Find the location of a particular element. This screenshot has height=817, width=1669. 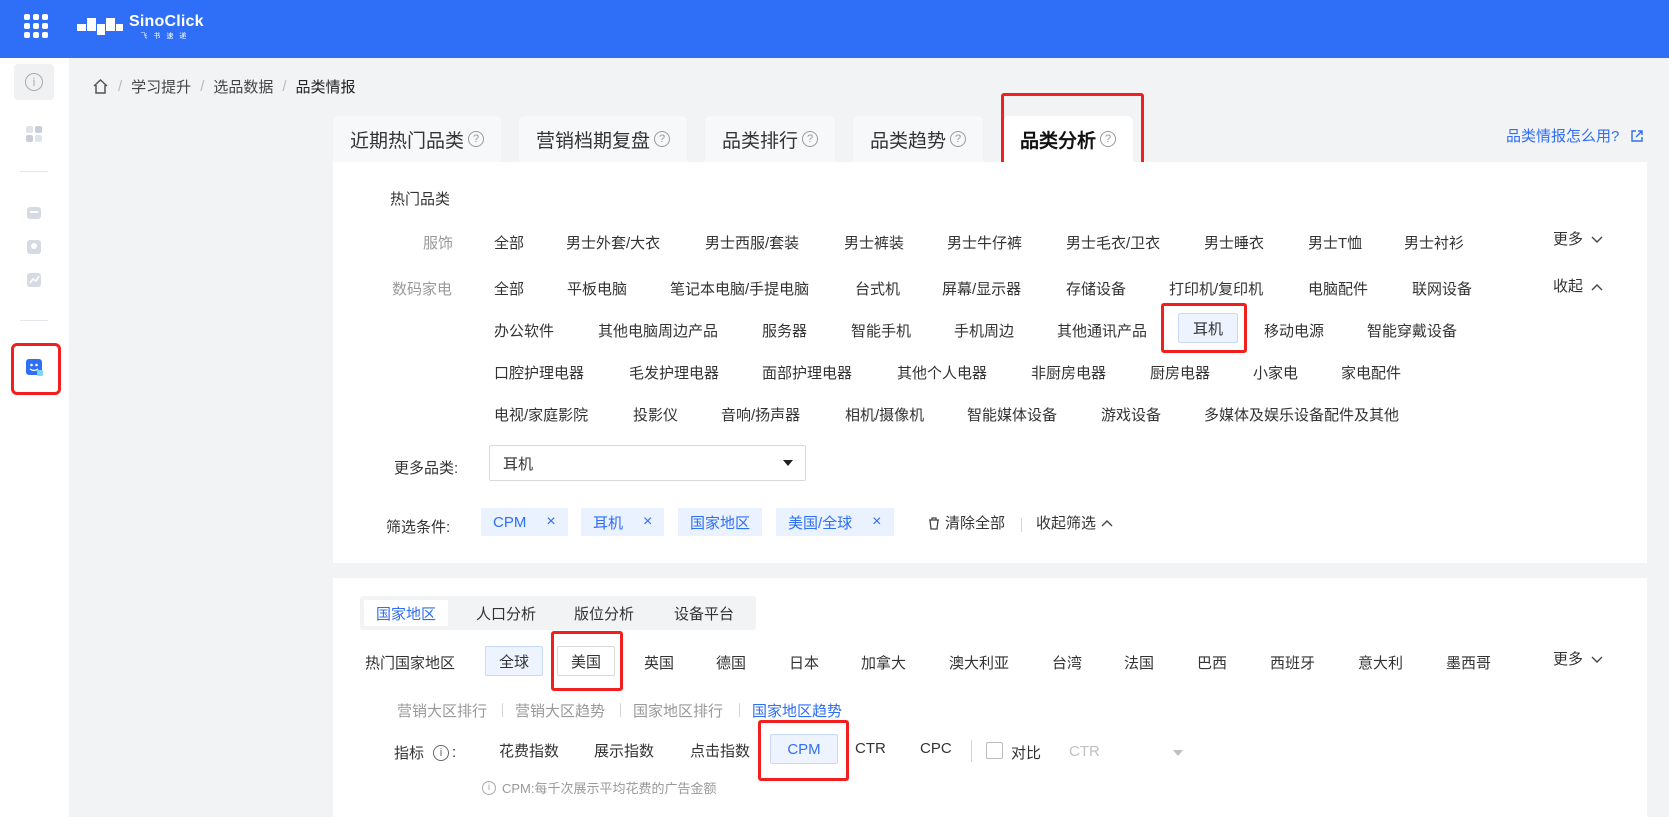

digital-option: 打印机/复印机 is located at coordinates (1216, 288).